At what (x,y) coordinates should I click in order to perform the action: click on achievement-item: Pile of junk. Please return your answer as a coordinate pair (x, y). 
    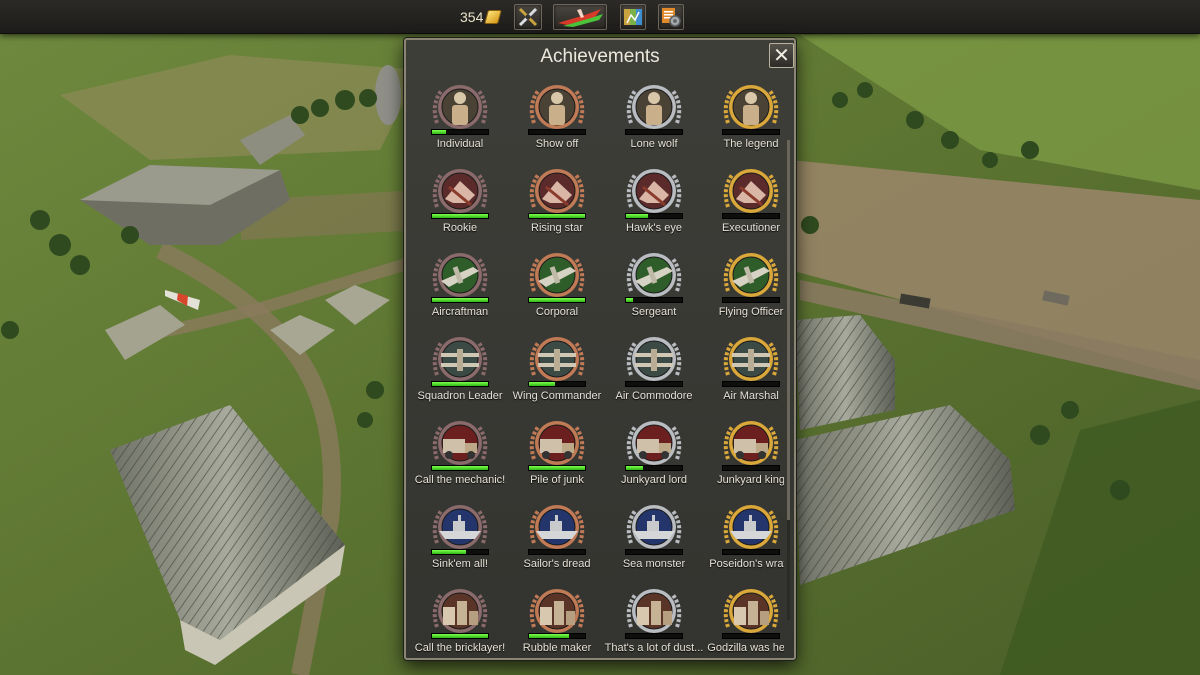
    Looking at the image, I should click on (557, 455).